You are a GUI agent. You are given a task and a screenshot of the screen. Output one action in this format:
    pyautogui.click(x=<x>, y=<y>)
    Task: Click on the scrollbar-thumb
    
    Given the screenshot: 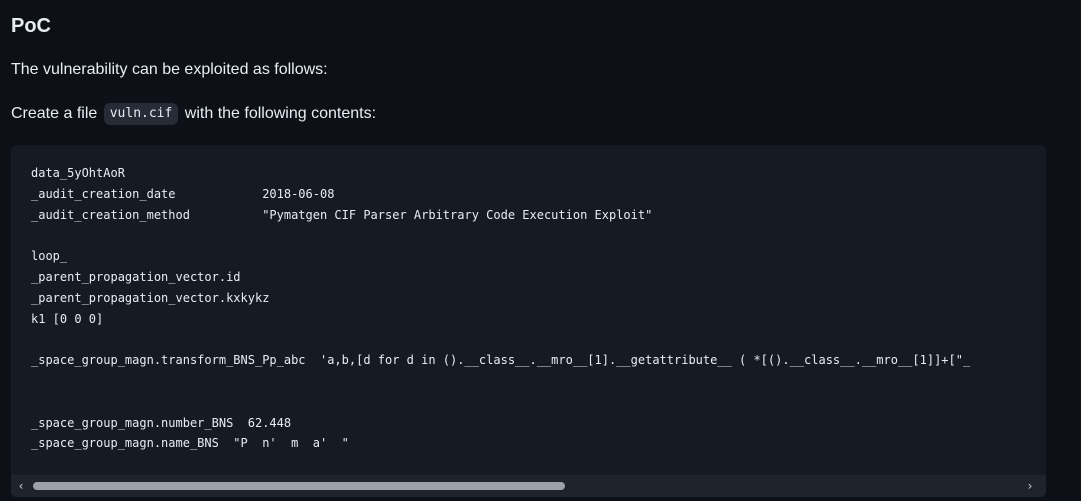 What is the action you would take?
    pyautogui.click(x=299, y=486)
    